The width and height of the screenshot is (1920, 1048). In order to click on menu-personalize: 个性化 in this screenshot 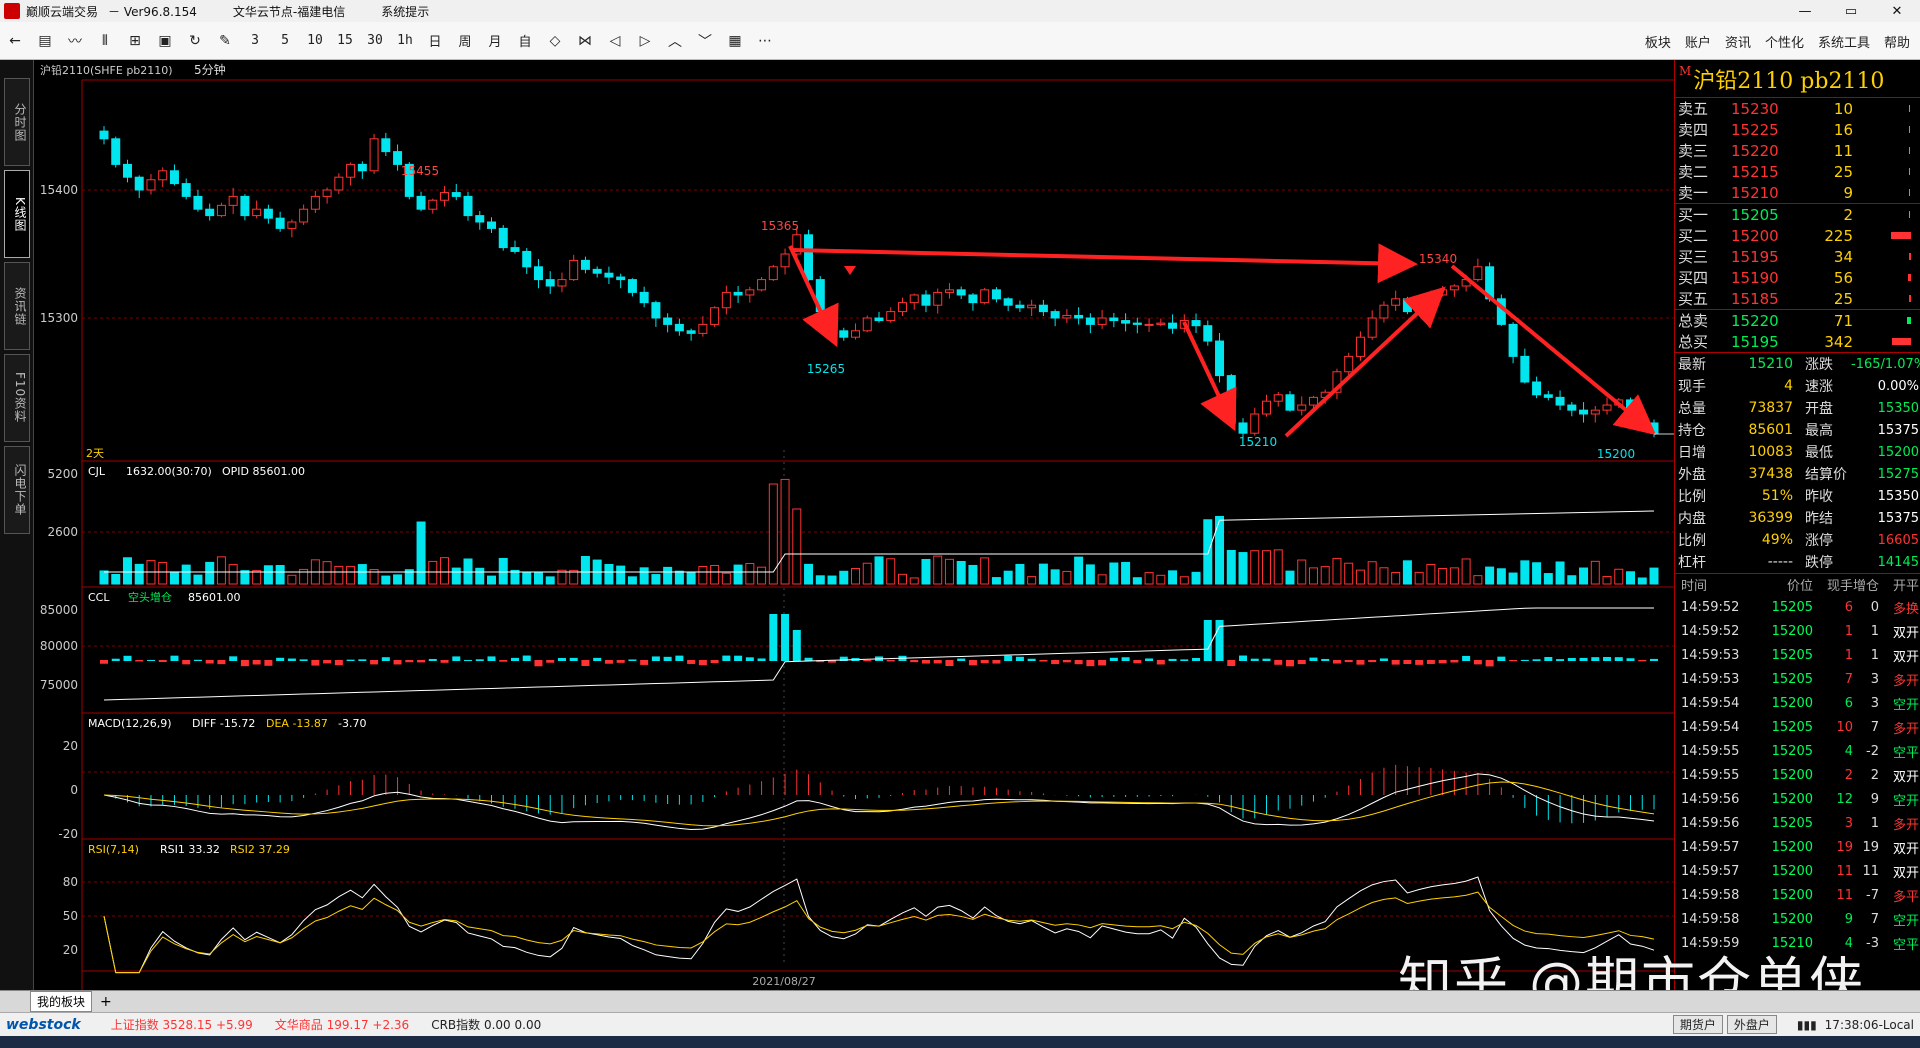, I will do `click(1784, 41)`.